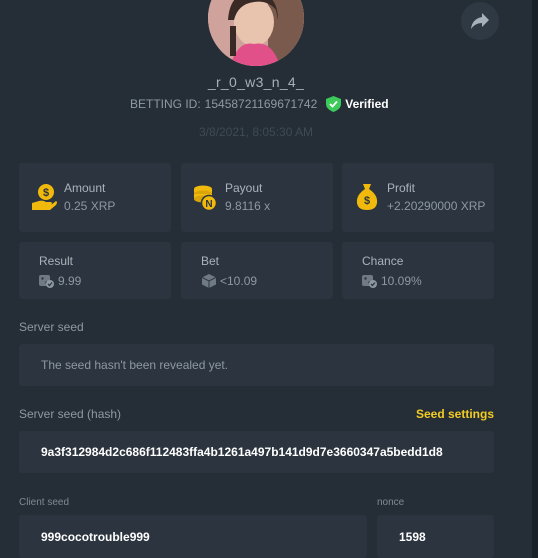 This screenshot has height=558, width=538. What do you see at coordinates (70, 281) in the screenshot?
I see `result-value: 9.99` at bounding box center [70, 281].